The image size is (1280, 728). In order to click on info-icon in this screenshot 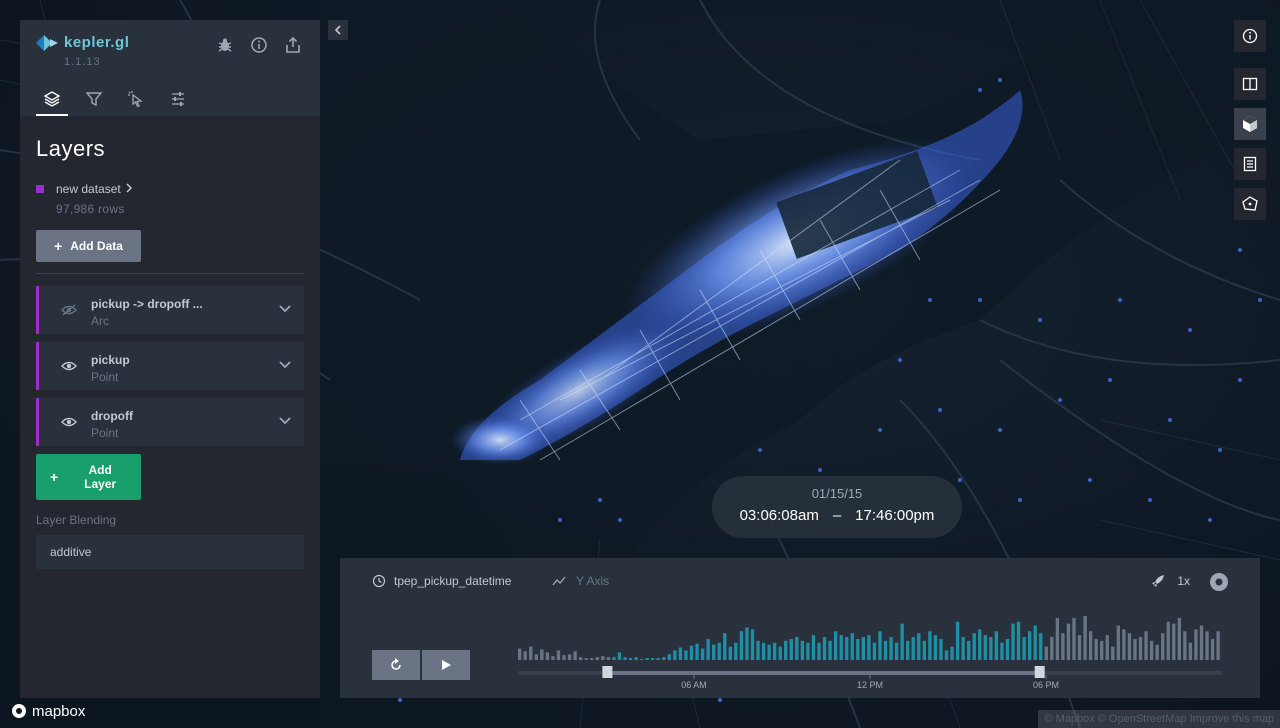, I will do `click(259, 45)`.